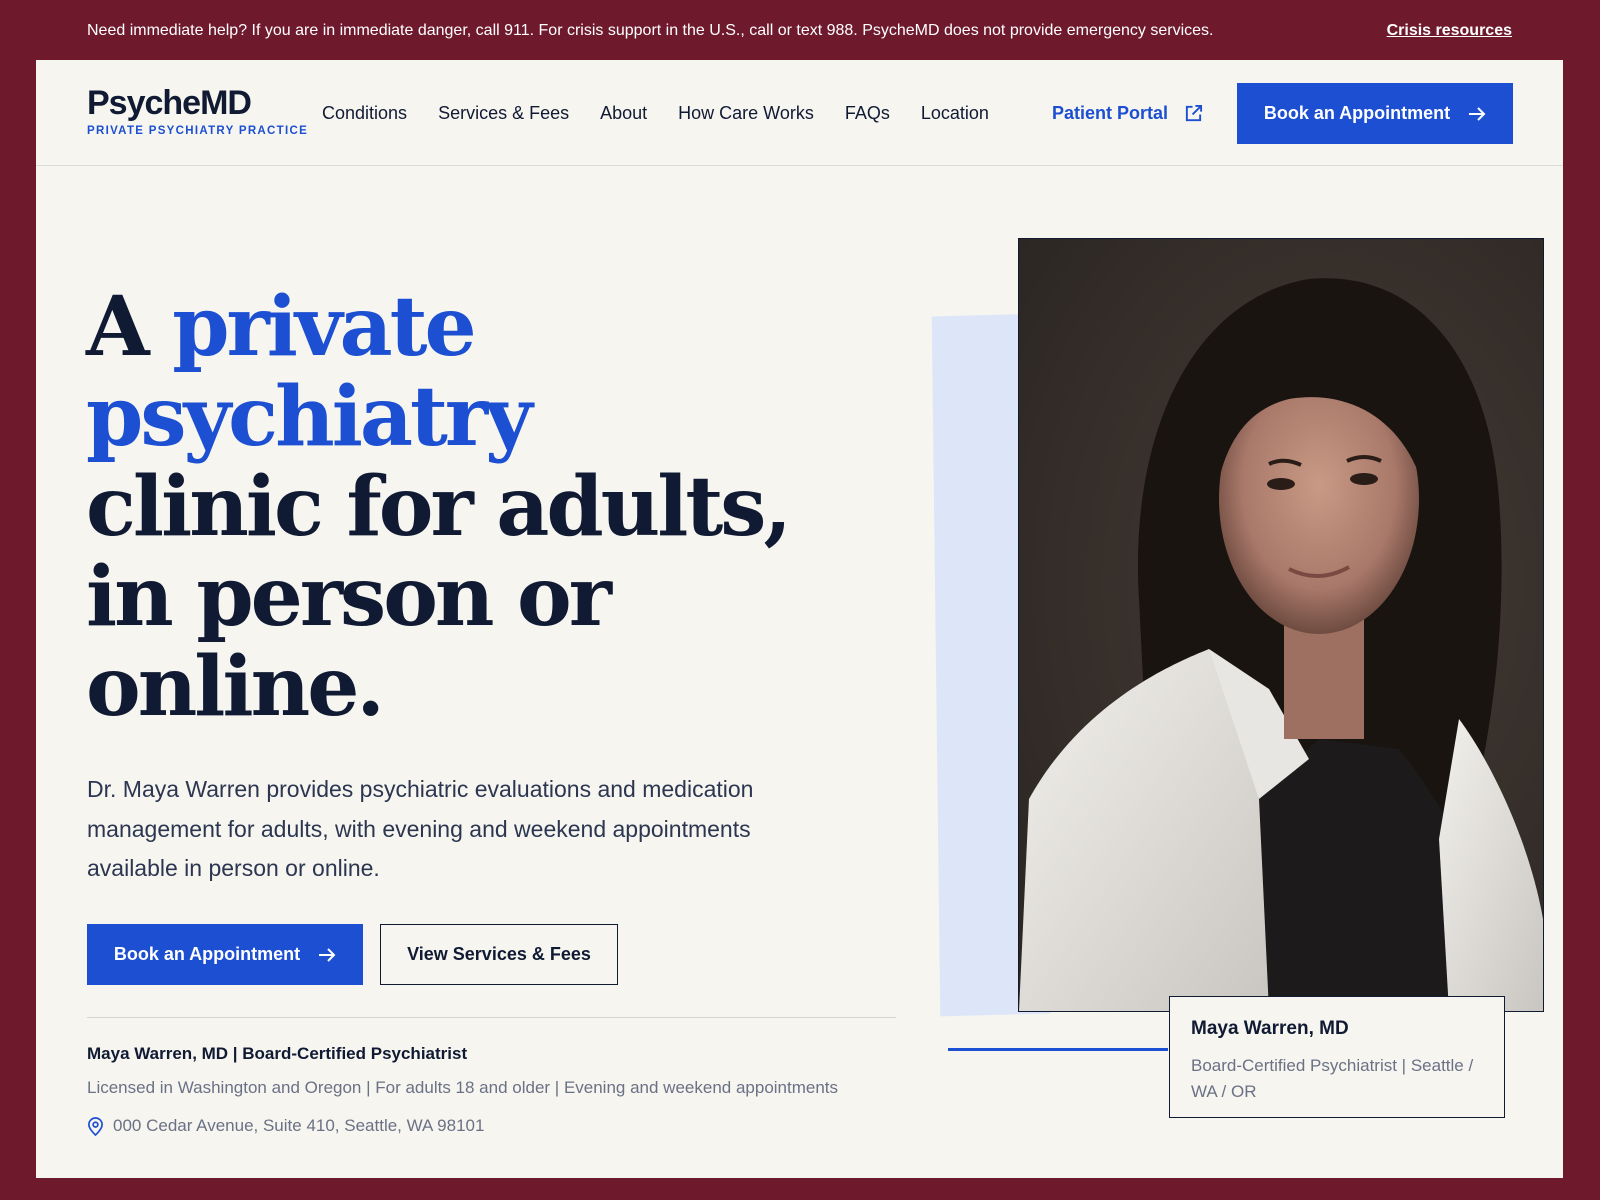 Image resolution: width=1600 pixels, height=1200 pixels. Describe the element at coordinates (349, 597) in the screenshot. I see `headline-line-4: in person or` at that location.